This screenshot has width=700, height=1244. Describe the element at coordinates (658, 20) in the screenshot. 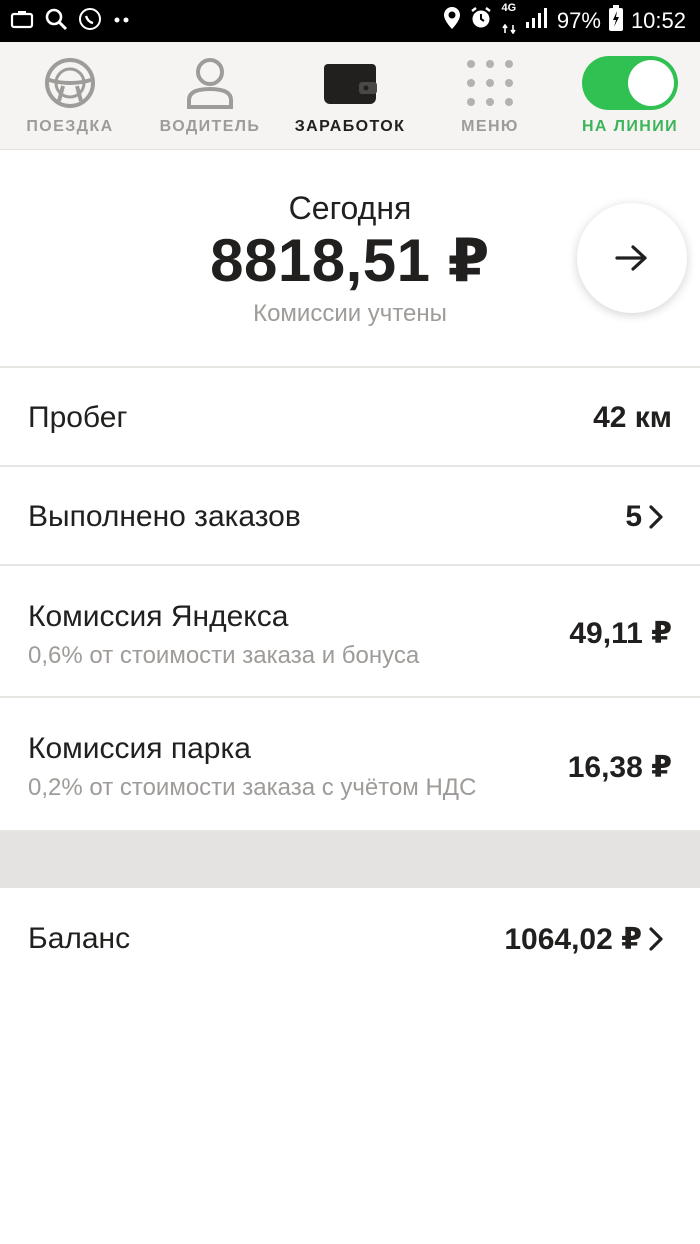

I see `clock: 10:52` at that location.